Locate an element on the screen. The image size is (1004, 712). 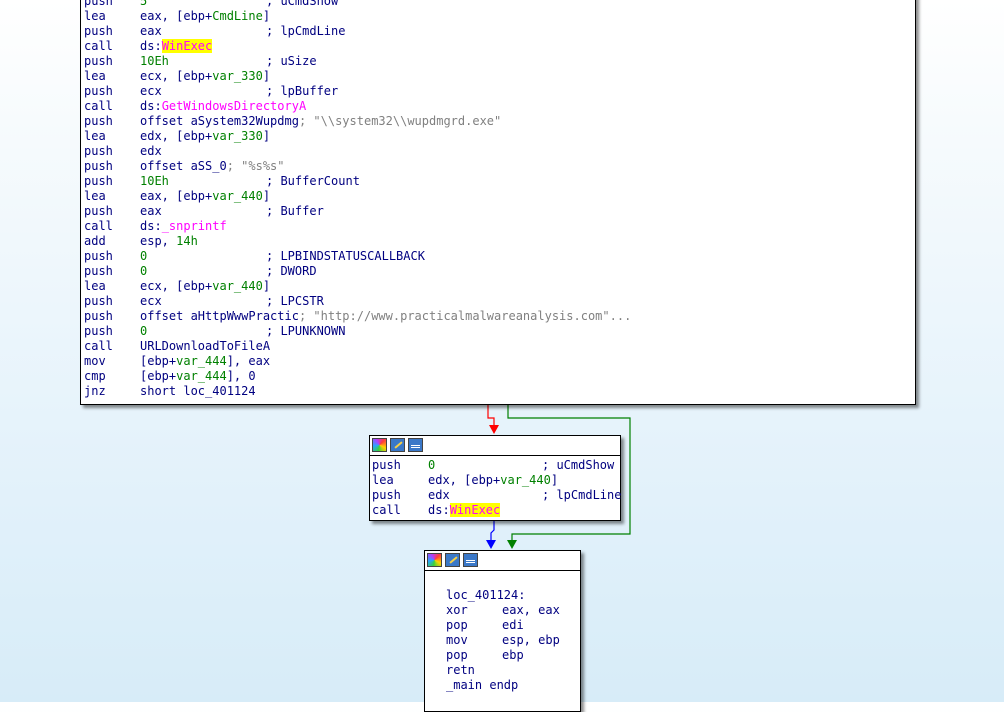
instruction-line: lea eax, [ebp+CmdLine] is located at coordinates (177, 16).